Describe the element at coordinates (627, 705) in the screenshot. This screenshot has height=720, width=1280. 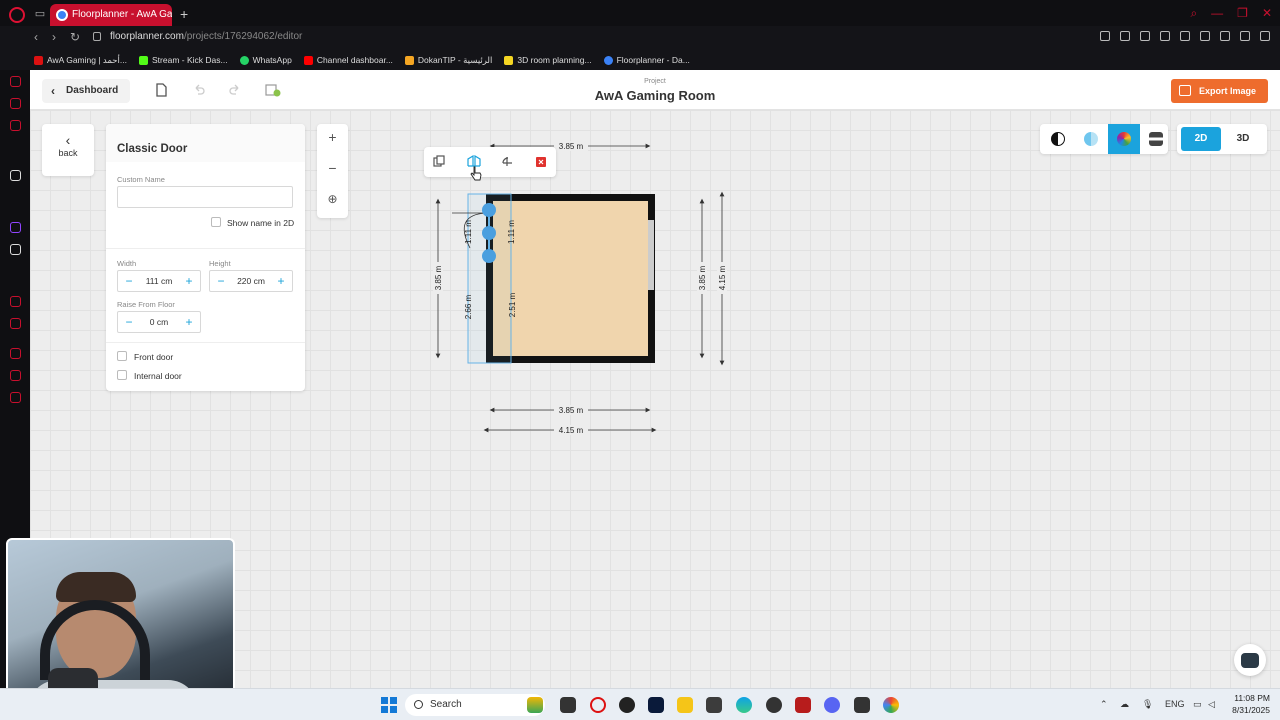
I see `app-s-icon` at that location.